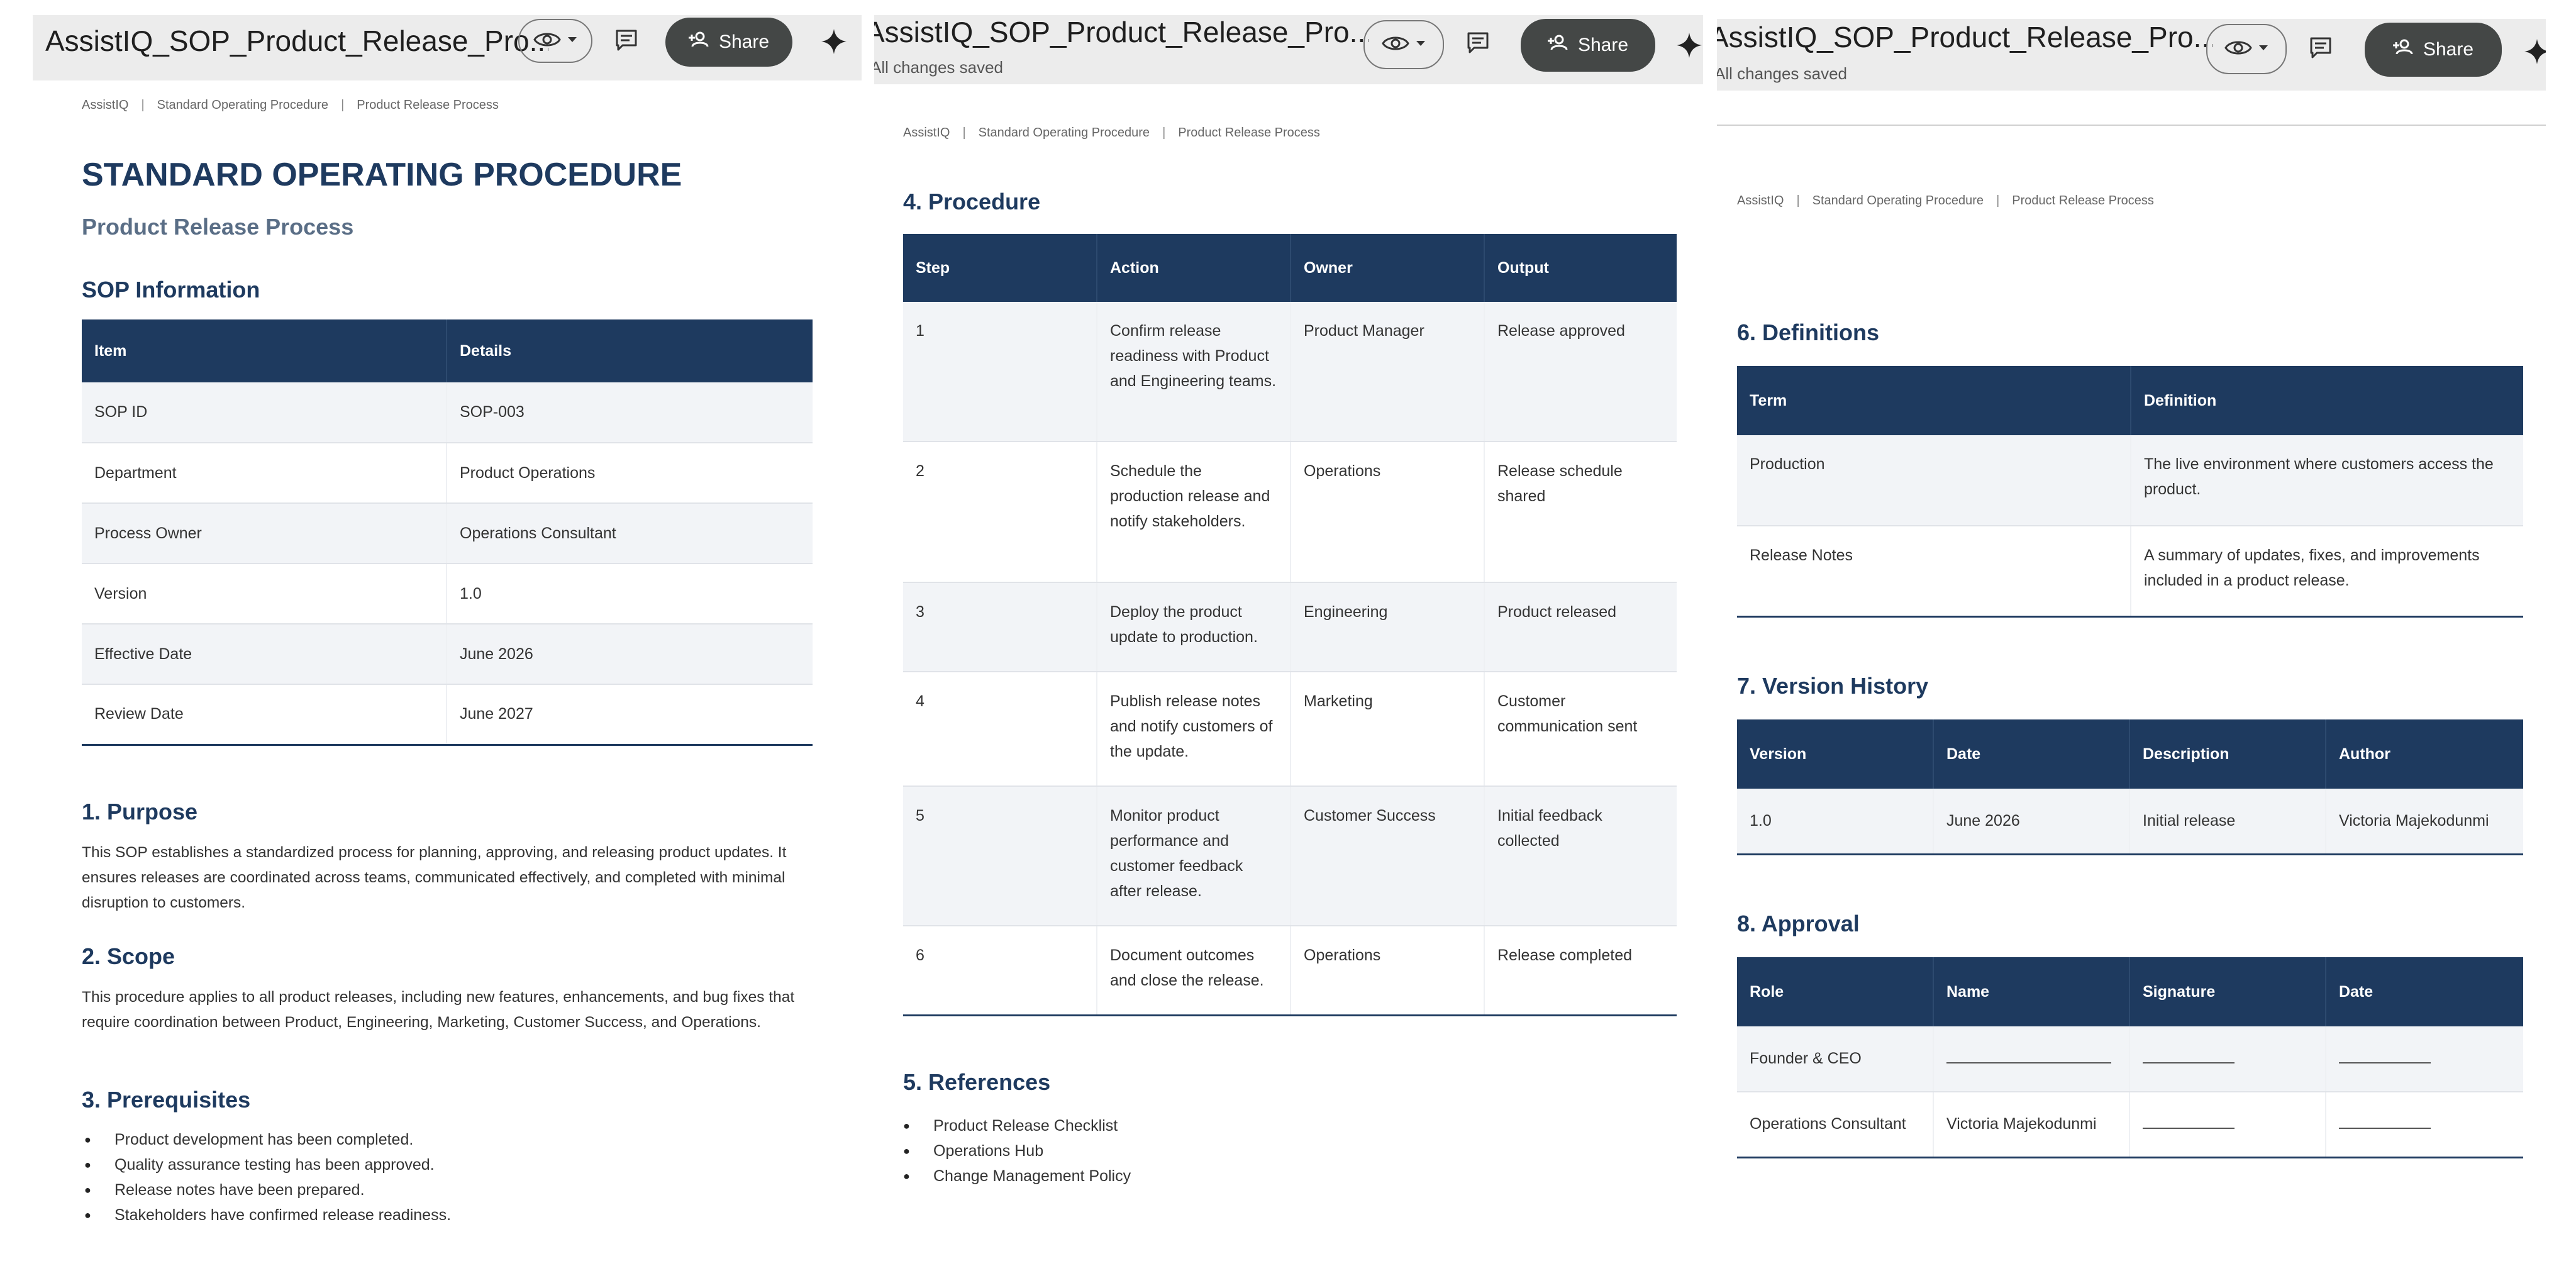 The width and height of the screenshot is (2576, 1288). Describe the element at coordinates (447, 654) in the screenshot. I see `table-row: Effective Date June 2026` at that location.